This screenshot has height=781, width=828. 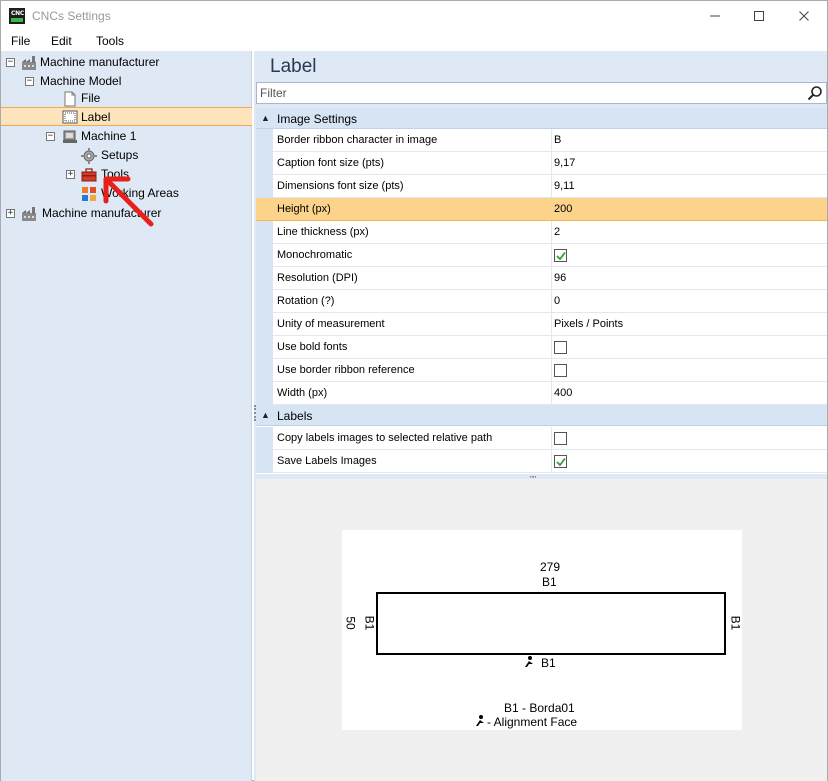 I want to click on search-icon, so click(x=815, y=93).